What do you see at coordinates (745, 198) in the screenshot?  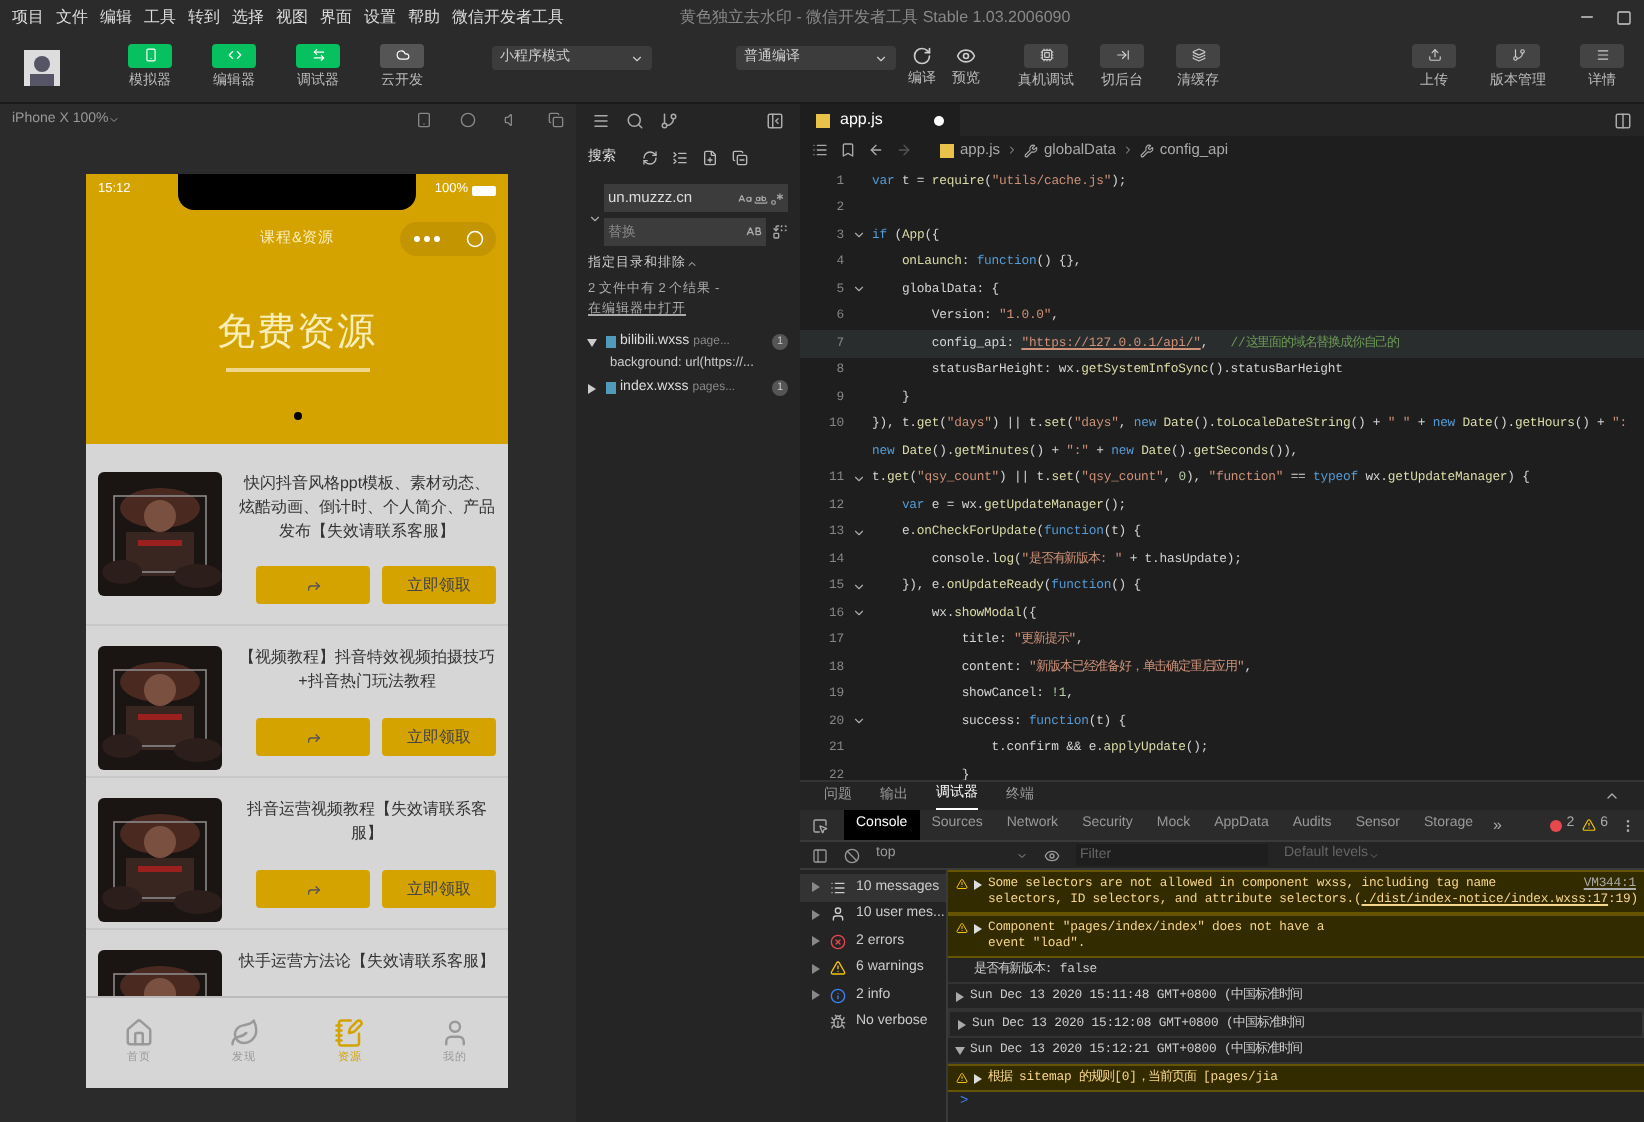 I see `match-case-icon` at bounding box center [745, 198].